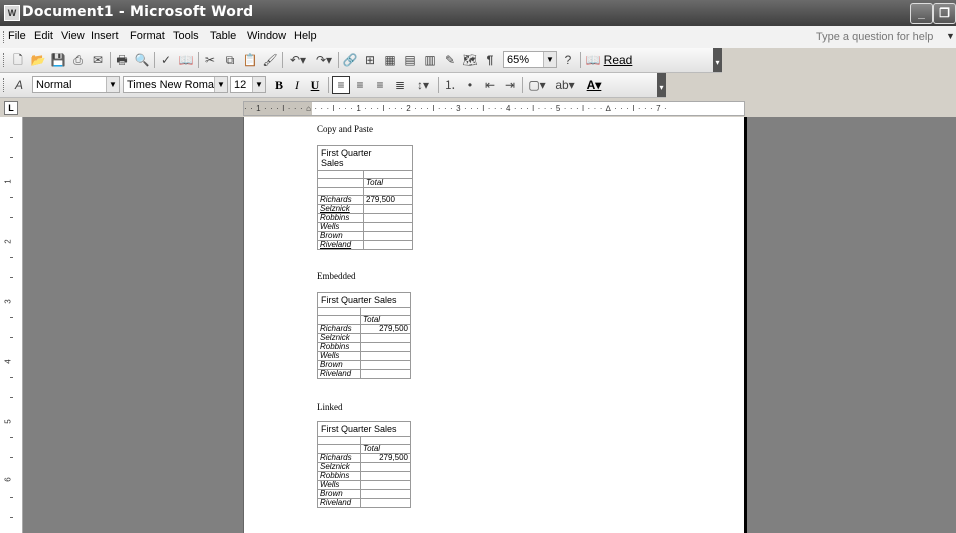 The width and height of the screenshot is (956, 533). I want to click on zoom-select: 65% ▼, so click(530, 59).